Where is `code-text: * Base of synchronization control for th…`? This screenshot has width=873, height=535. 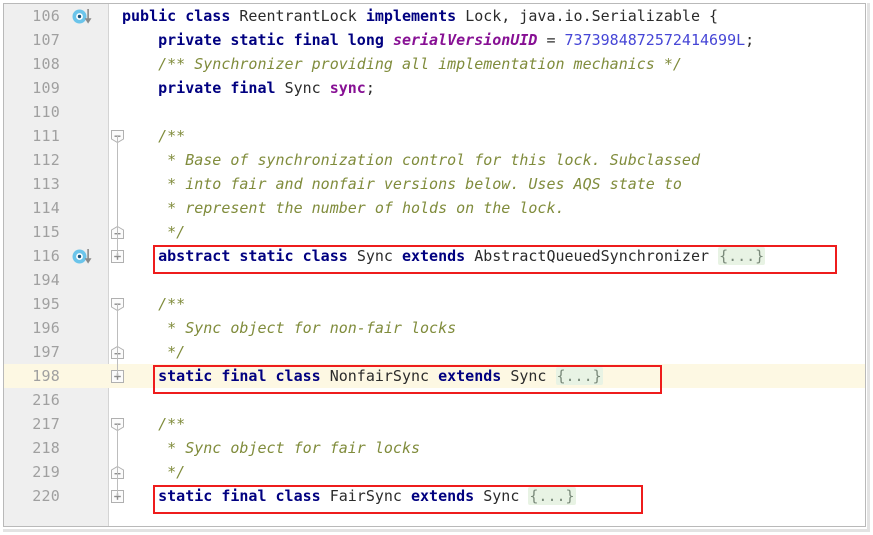
code-text: * Base of synchronization control for th… is located at coordinates (411, 160).